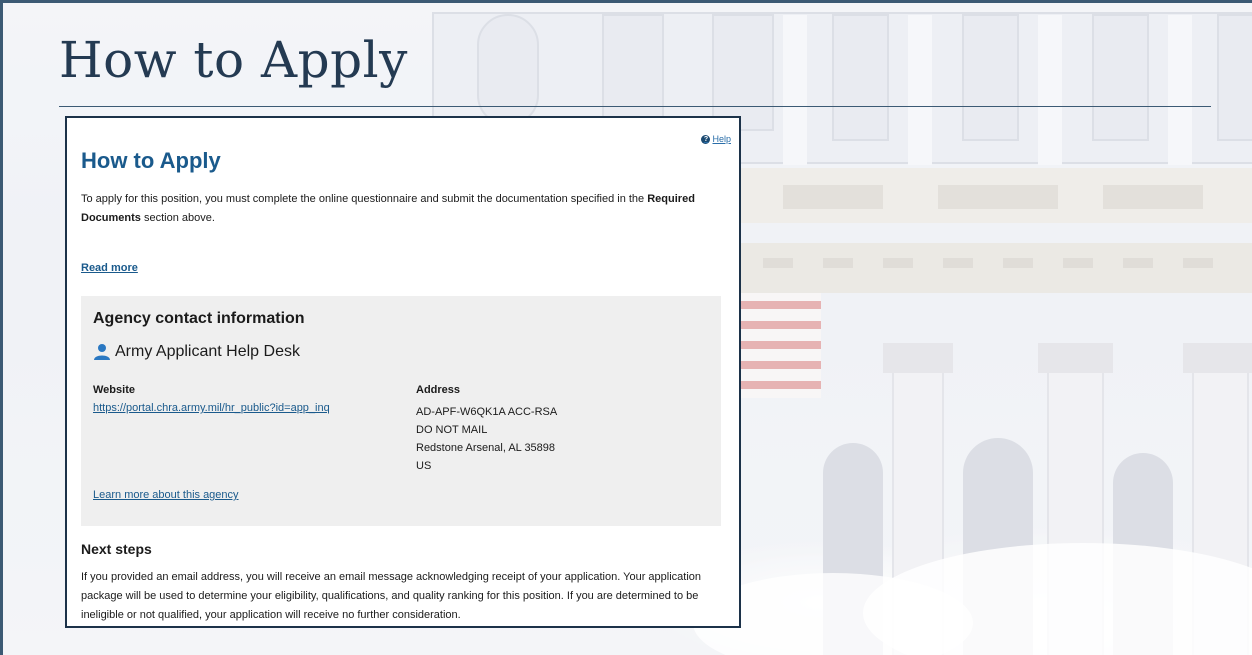 The width and height of the screenshot is (1252, 655). I want to click on agency-name-text: Army Applicant Help Desk, so click(207, 351).